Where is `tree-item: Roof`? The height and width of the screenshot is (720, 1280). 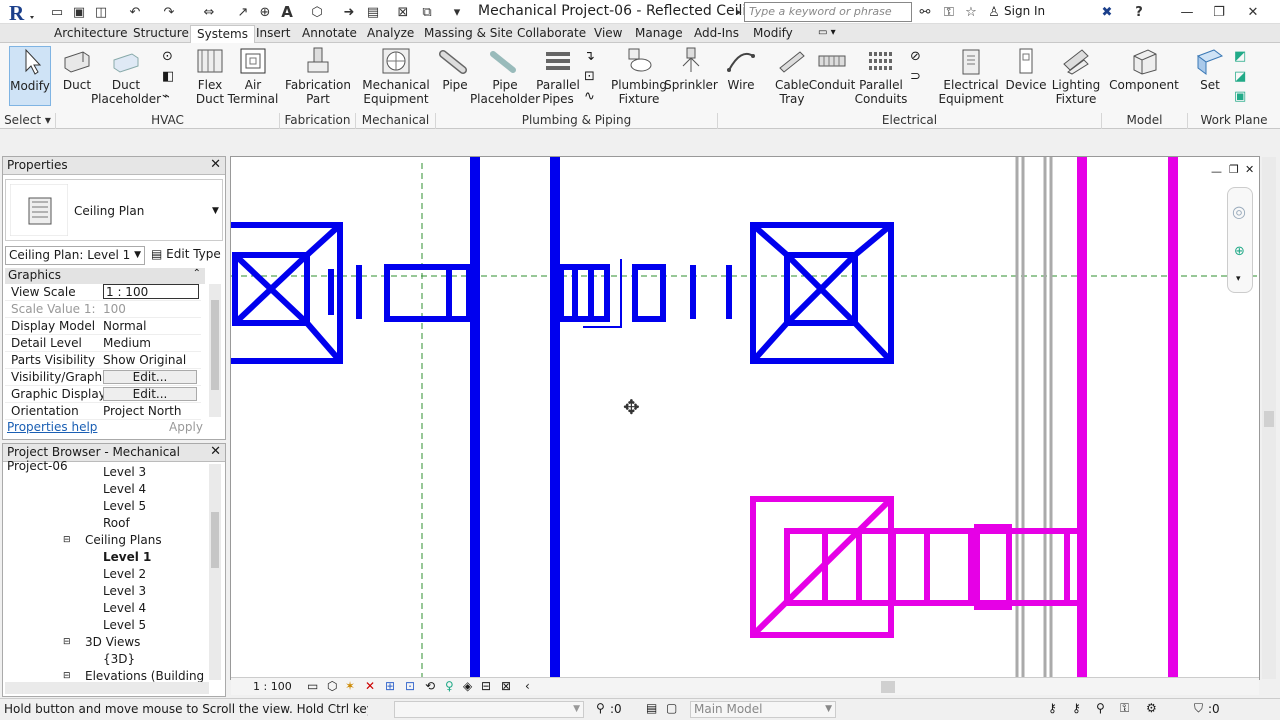 tree-item: Roof is located at coordinates (116, 523).